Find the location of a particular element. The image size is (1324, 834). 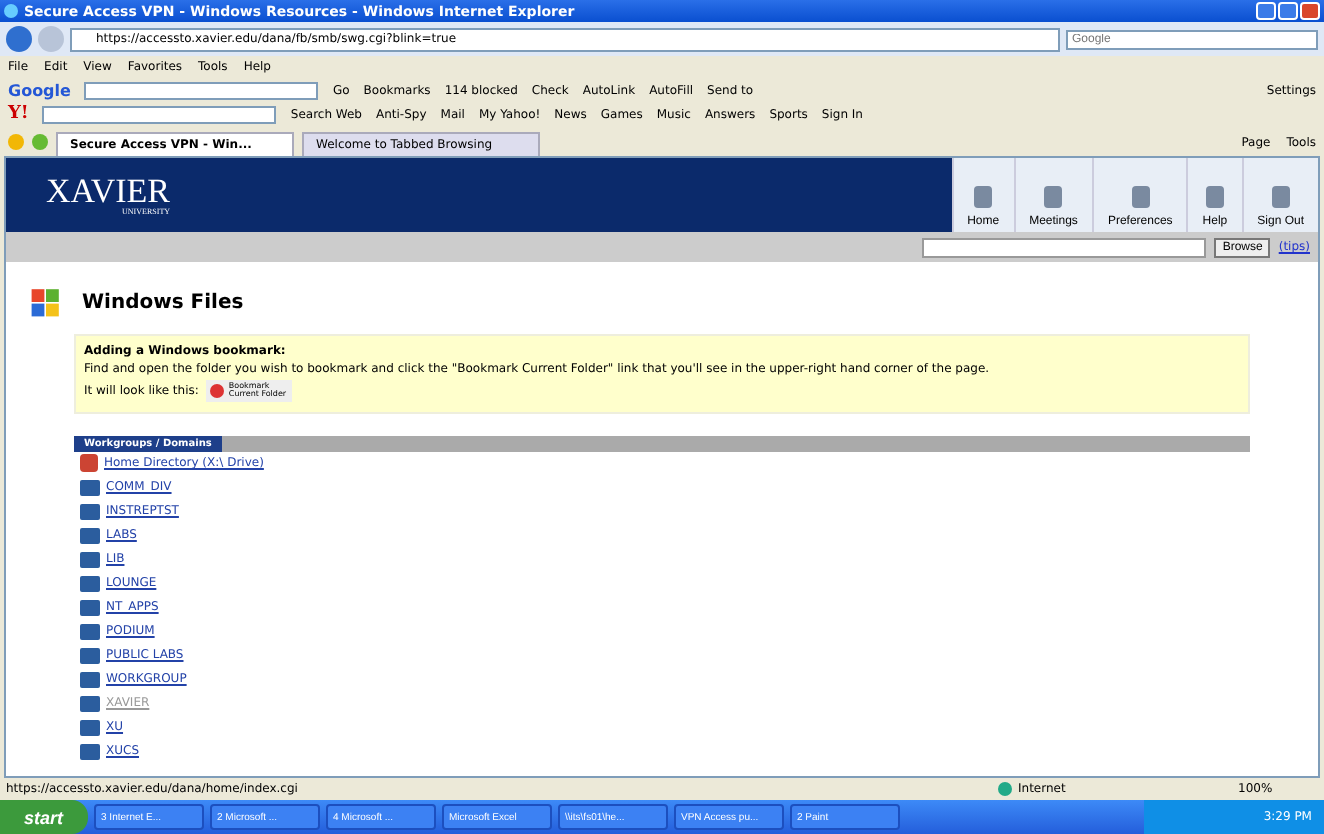

start-button: start is located at coordinates (44, 817).